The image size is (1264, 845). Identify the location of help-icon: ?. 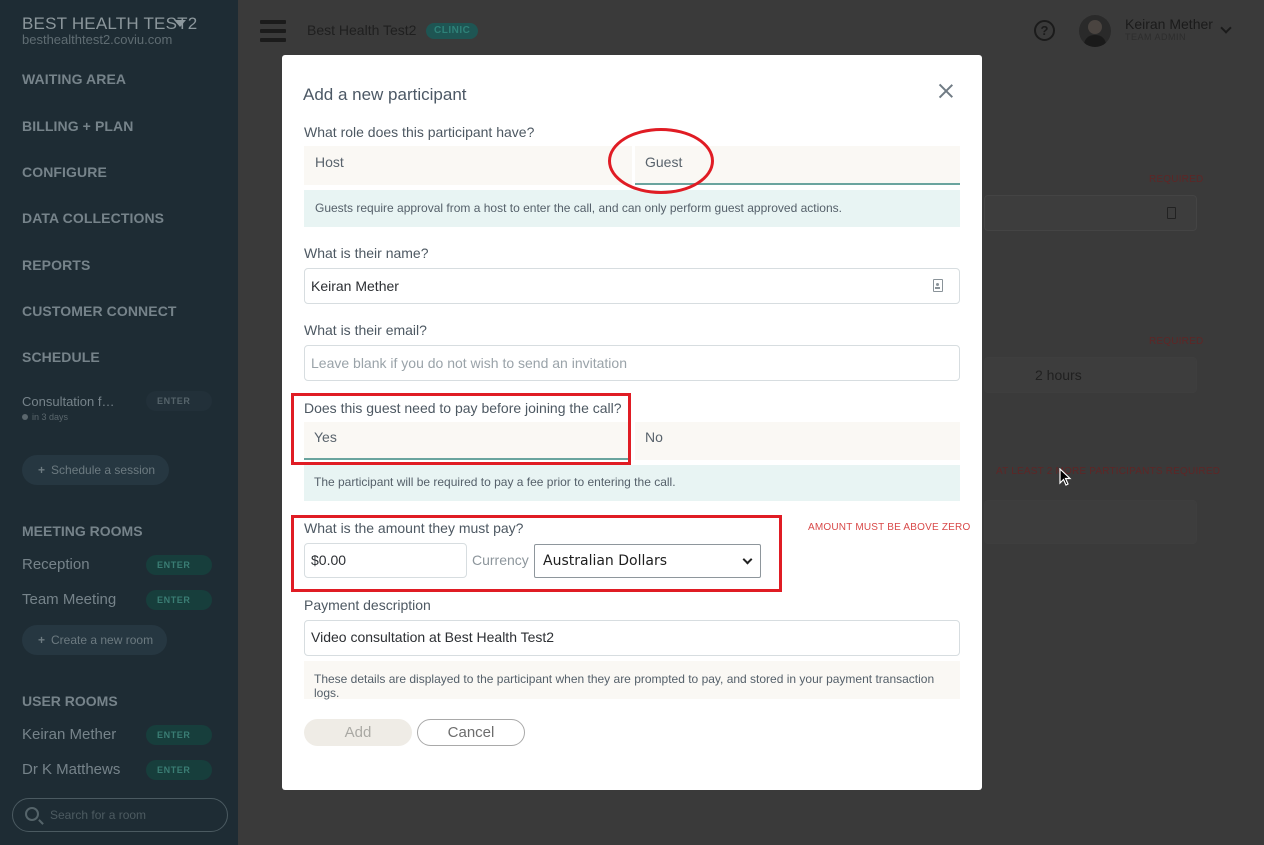
(1044, 30).